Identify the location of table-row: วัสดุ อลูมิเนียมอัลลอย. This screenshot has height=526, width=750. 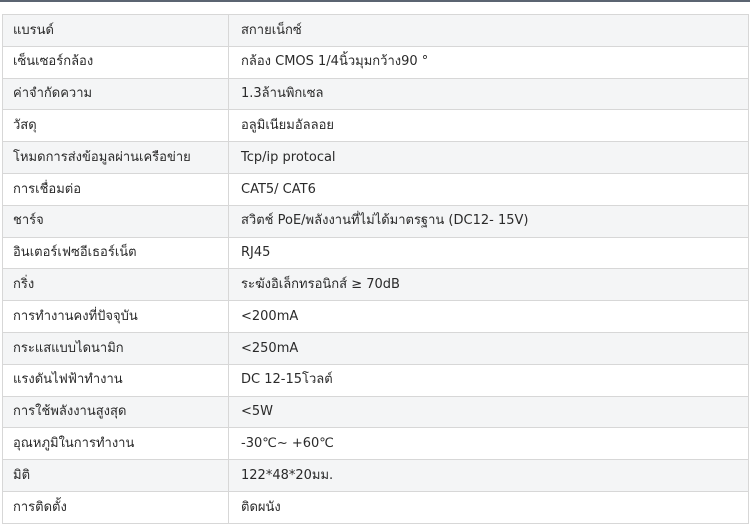
(375, 126).